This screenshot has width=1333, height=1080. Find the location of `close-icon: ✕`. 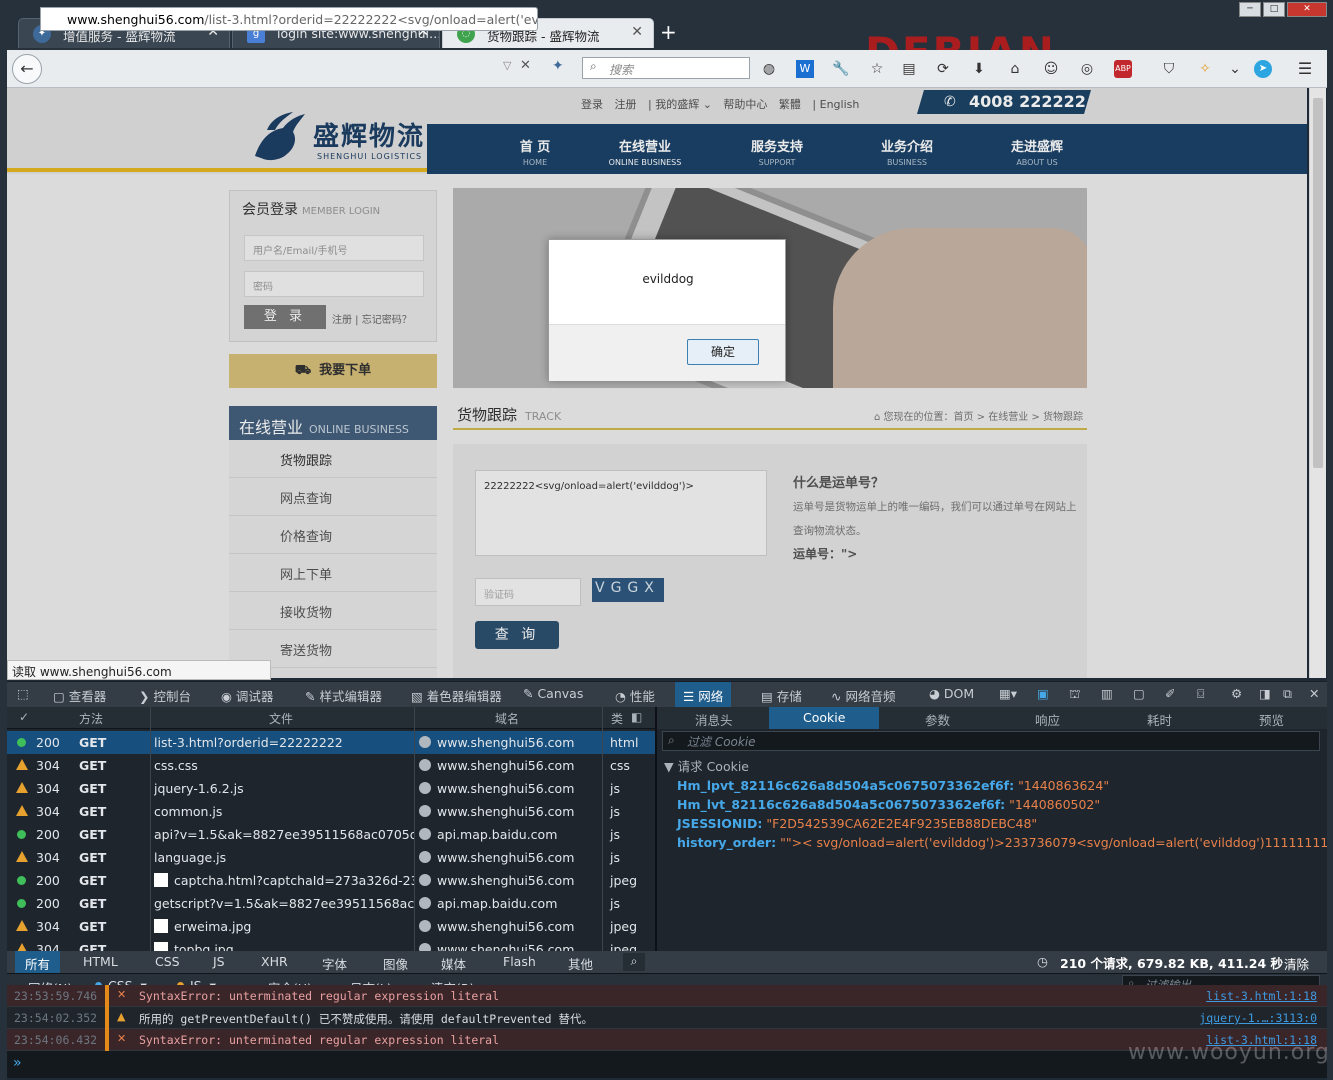

close-icon: ✕ is located at coordinates (637, 32).